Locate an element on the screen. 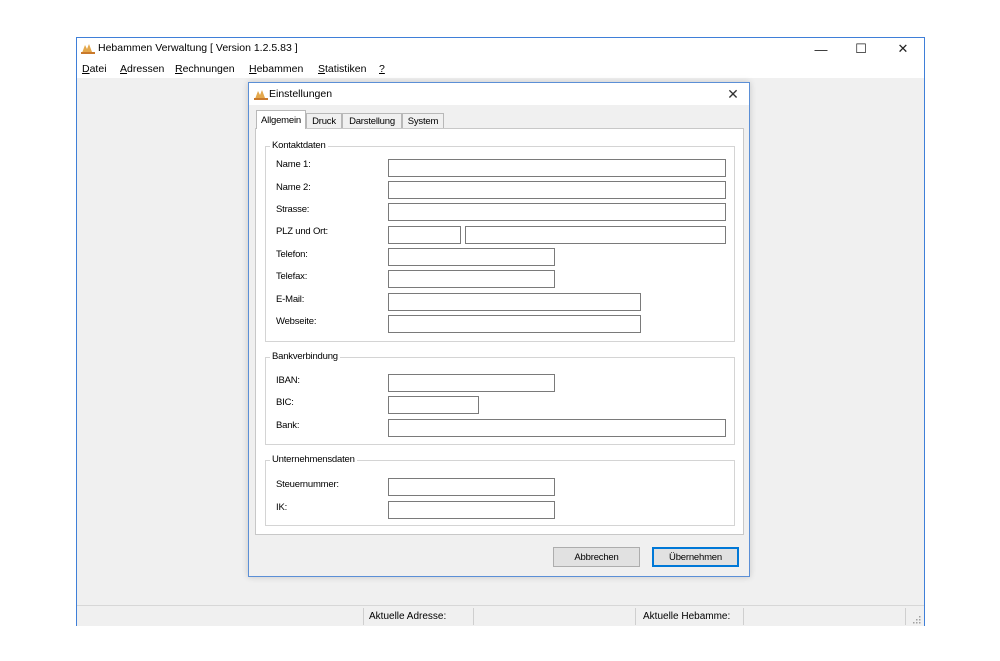  minimize-button: — is located at coordinates (821, 49).